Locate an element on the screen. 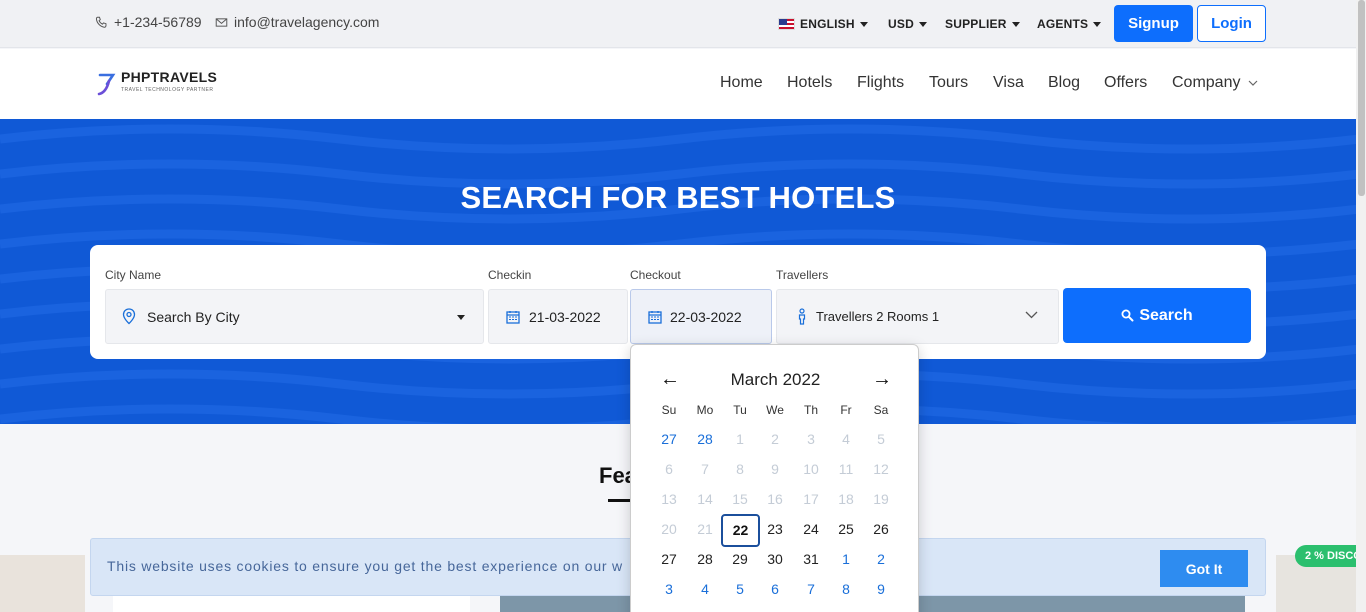 The width and height of the screenshot is (1366, 612). hotel-card is located at coordinates (291, 604).